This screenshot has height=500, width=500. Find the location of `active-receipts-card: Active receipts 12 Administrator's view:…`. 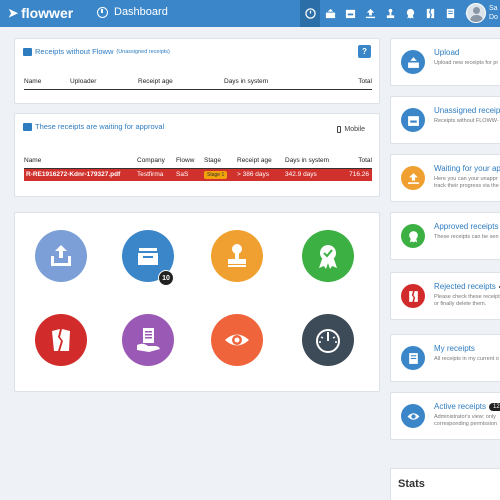

active-receipts-card: Active receipts 12 Administrator's view:… is located at coordinates (445, 416).